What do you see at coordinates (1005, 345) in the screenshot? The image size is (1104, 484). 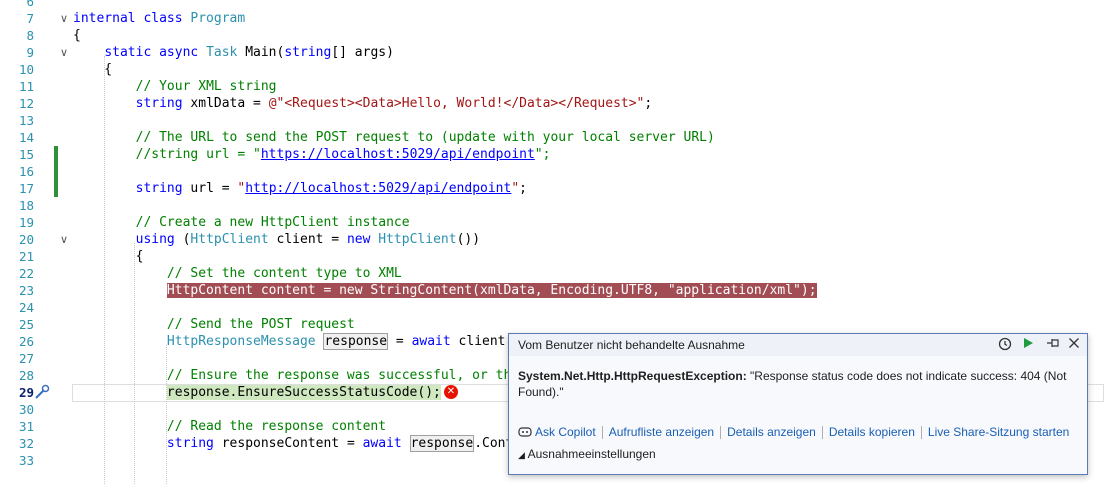 I see `history-icon` at bounding box center [1005, 345].